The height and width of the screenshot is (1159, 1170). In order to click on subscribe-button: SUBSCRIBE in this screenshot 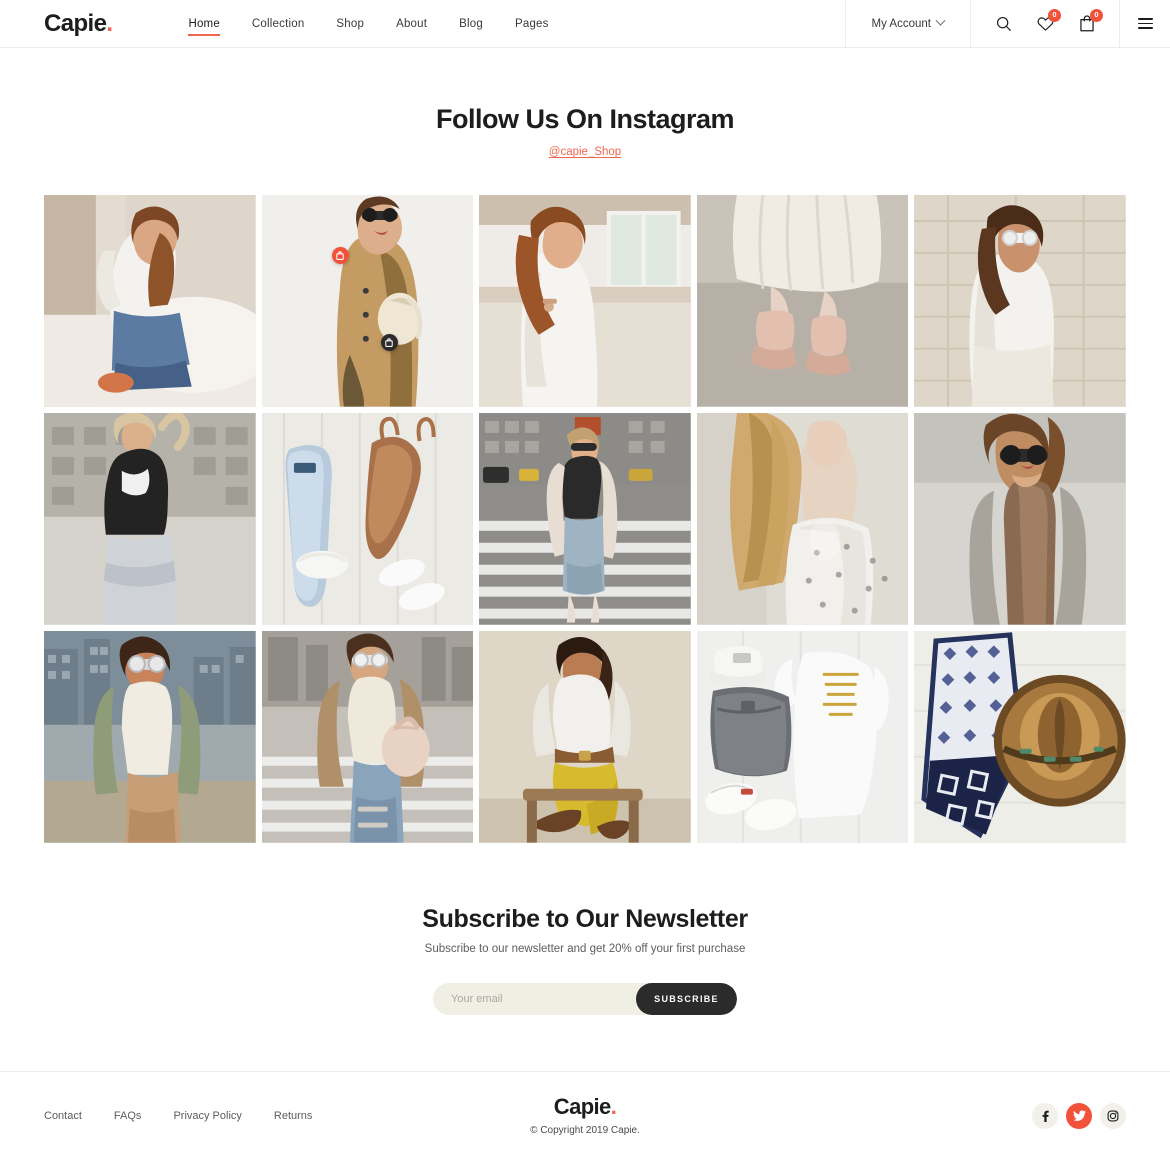, I will do `click(686, 999)`.